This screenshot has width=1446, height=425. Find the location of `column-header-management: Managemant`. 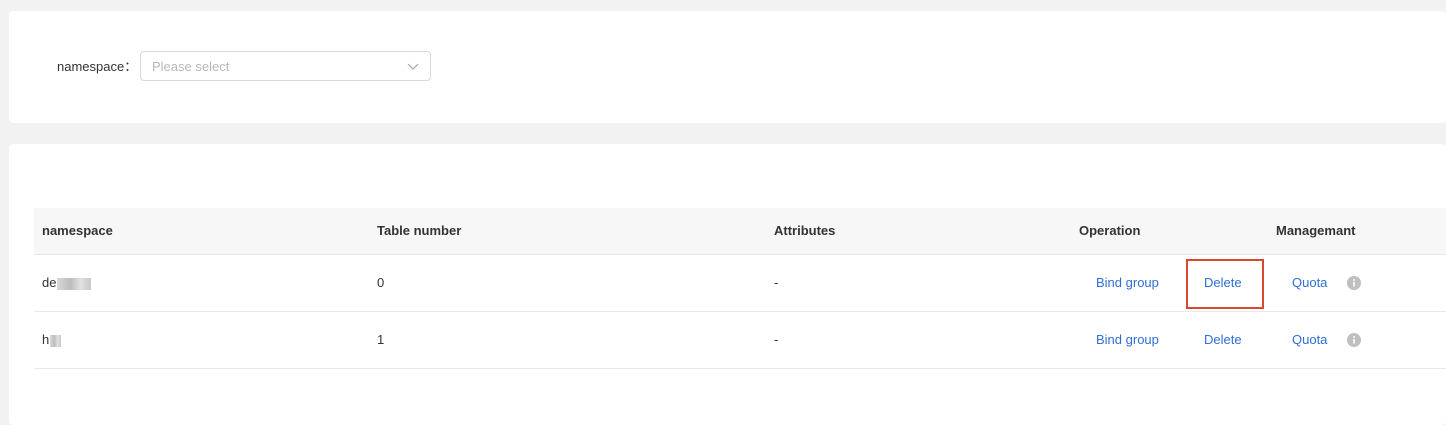

column-header-management: Managemant is located at coordinates (1316, 230).